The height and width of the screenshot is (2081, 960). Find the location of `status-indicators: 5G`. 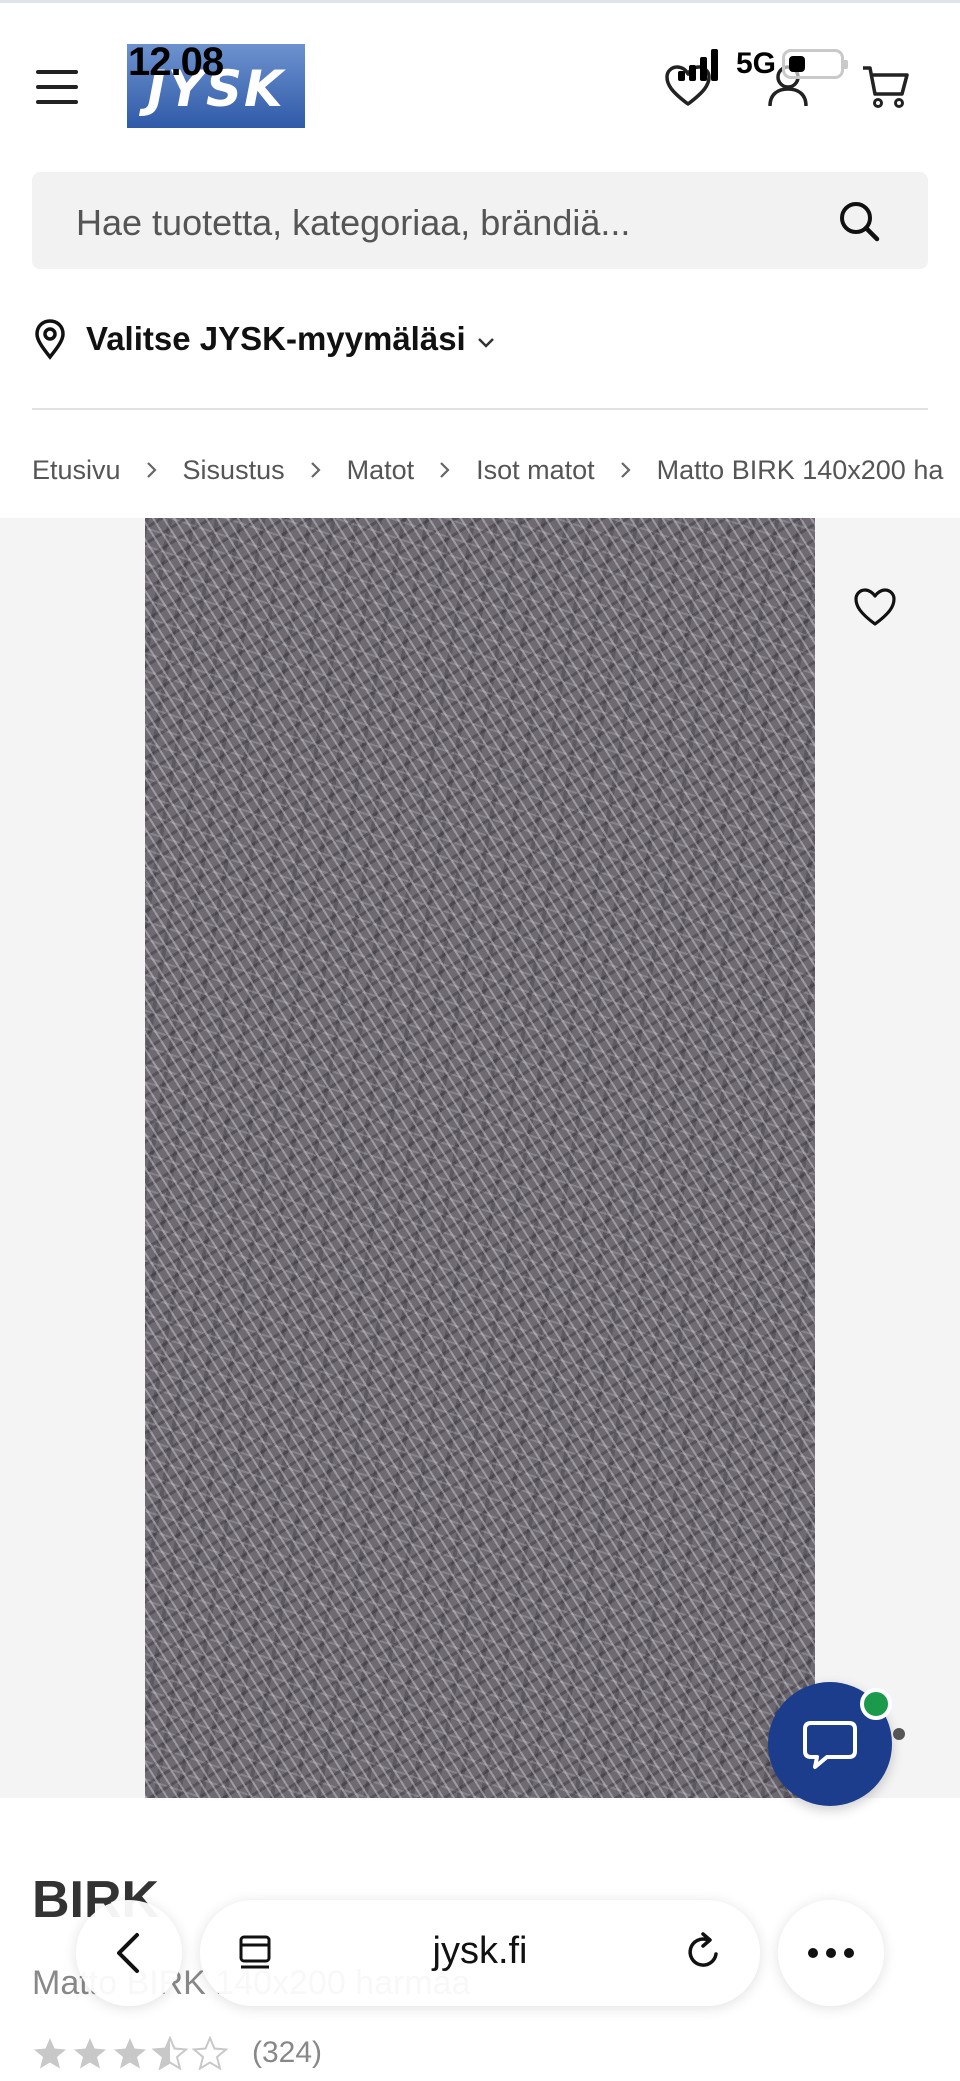

status-indicators: 5G is located at coordinates (763, 64).